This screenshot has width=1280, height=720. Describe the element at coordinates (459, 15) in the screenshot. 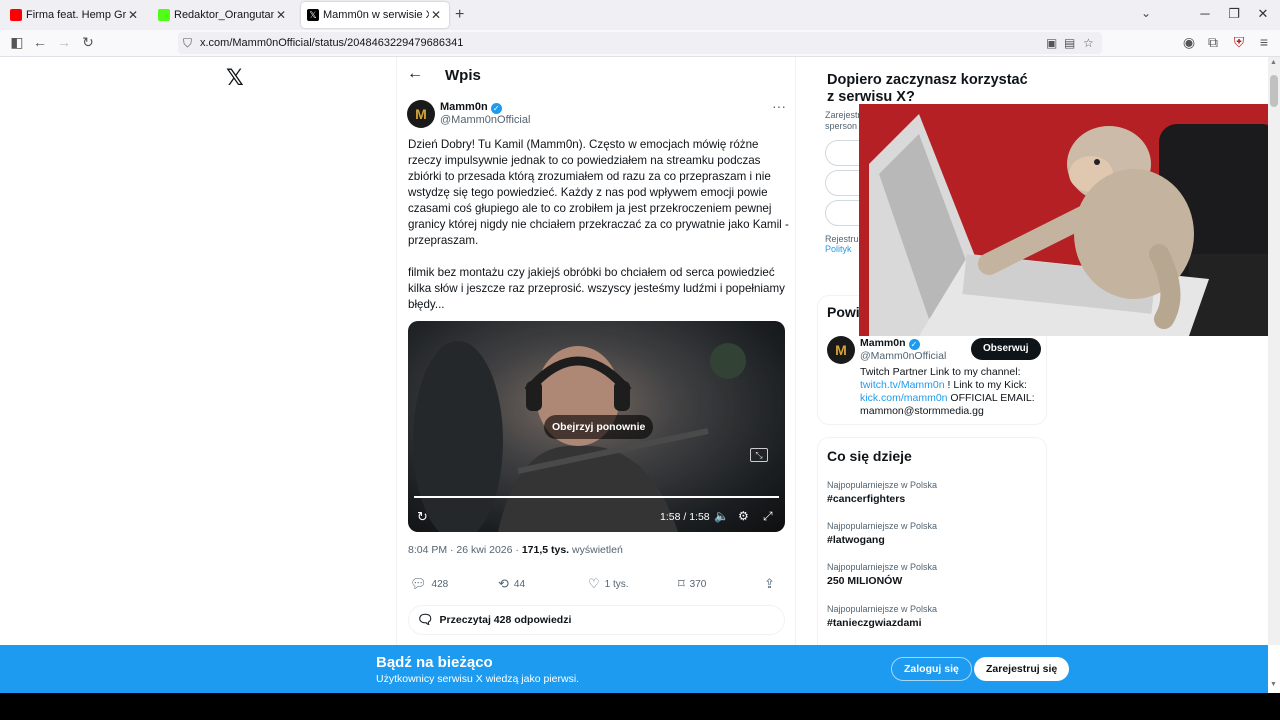

I see `new-tab-icon: +` at that location.